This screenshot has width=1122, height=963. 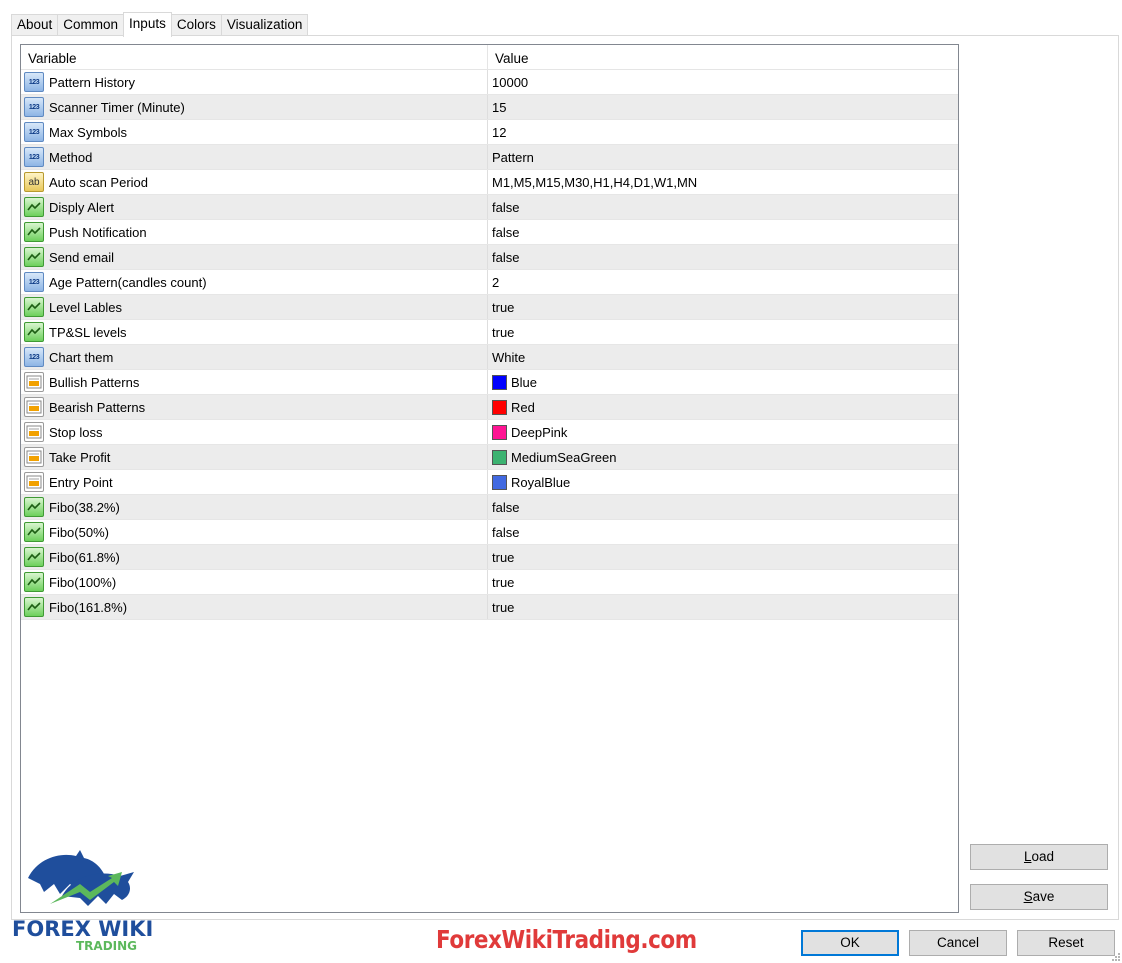 I want to click on variable-cell: Fibo(38.2%), so click(x=254, y=507).